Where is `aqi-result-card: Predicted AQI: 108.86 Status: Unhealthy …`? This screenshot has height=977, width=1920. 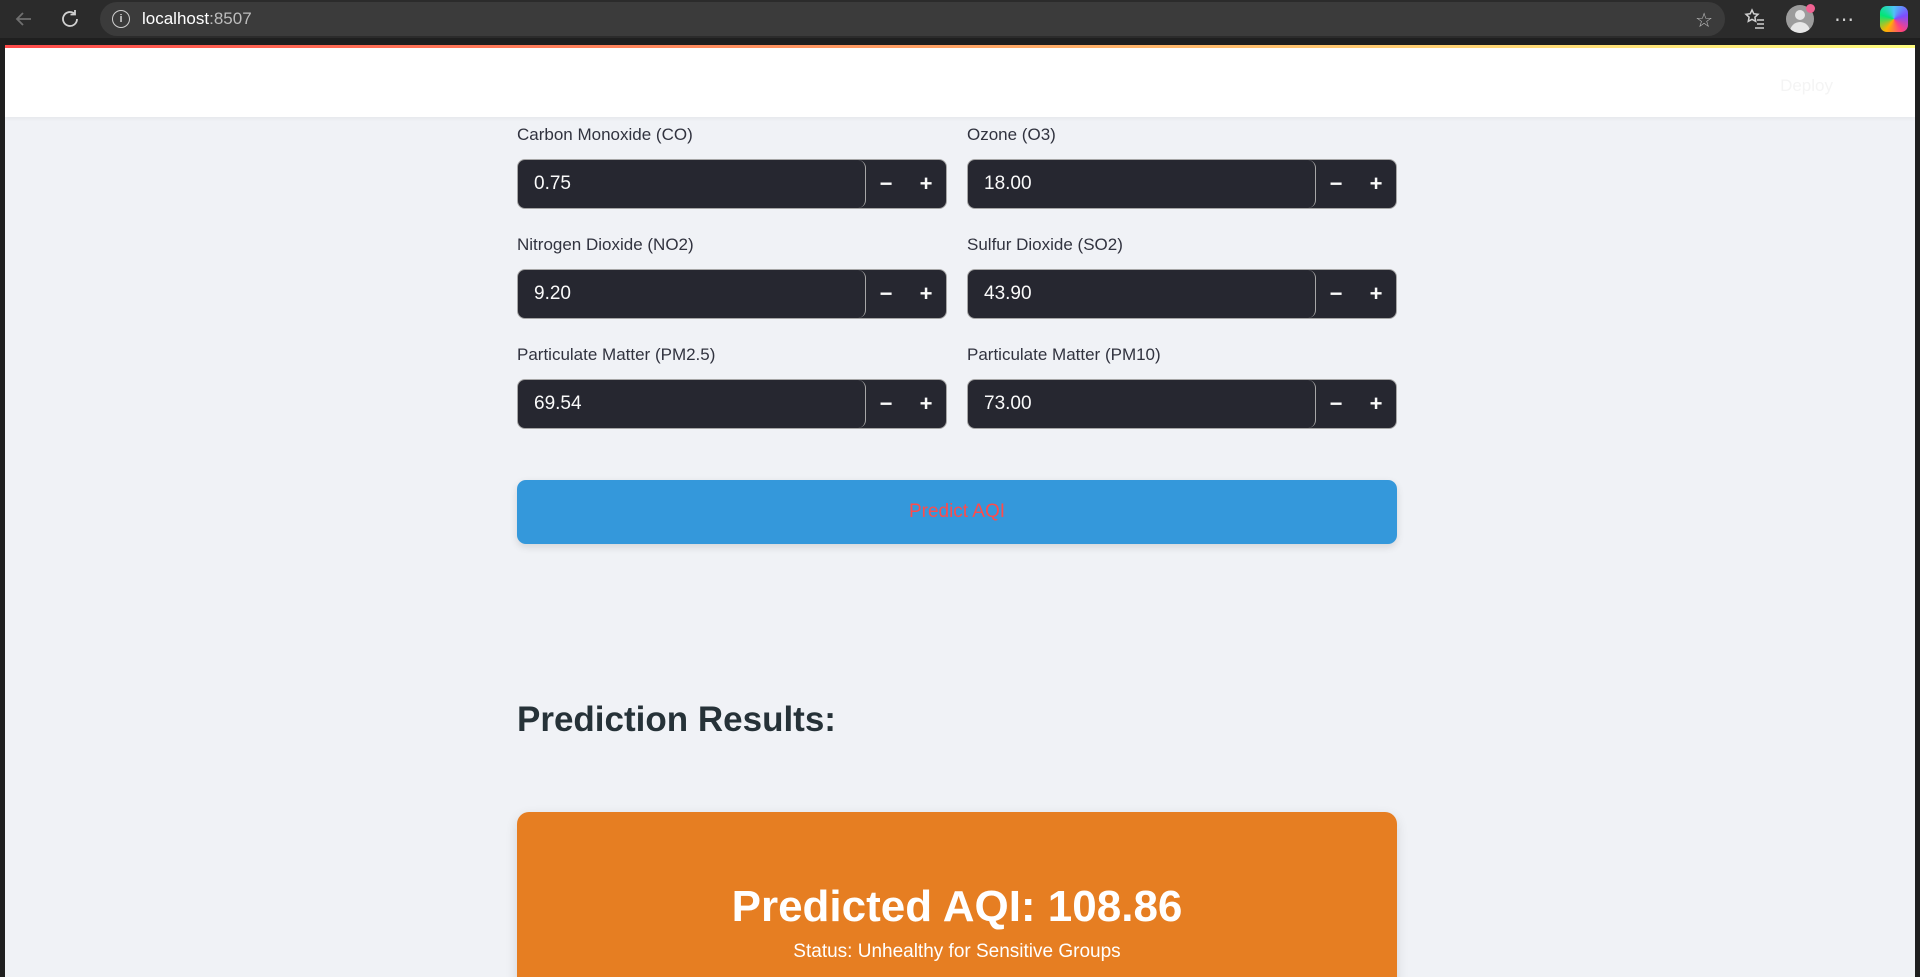
aqi-result-card: Predicted AQI: 108.86 Status: Unhealthy … is located at coordinates (957, 894).